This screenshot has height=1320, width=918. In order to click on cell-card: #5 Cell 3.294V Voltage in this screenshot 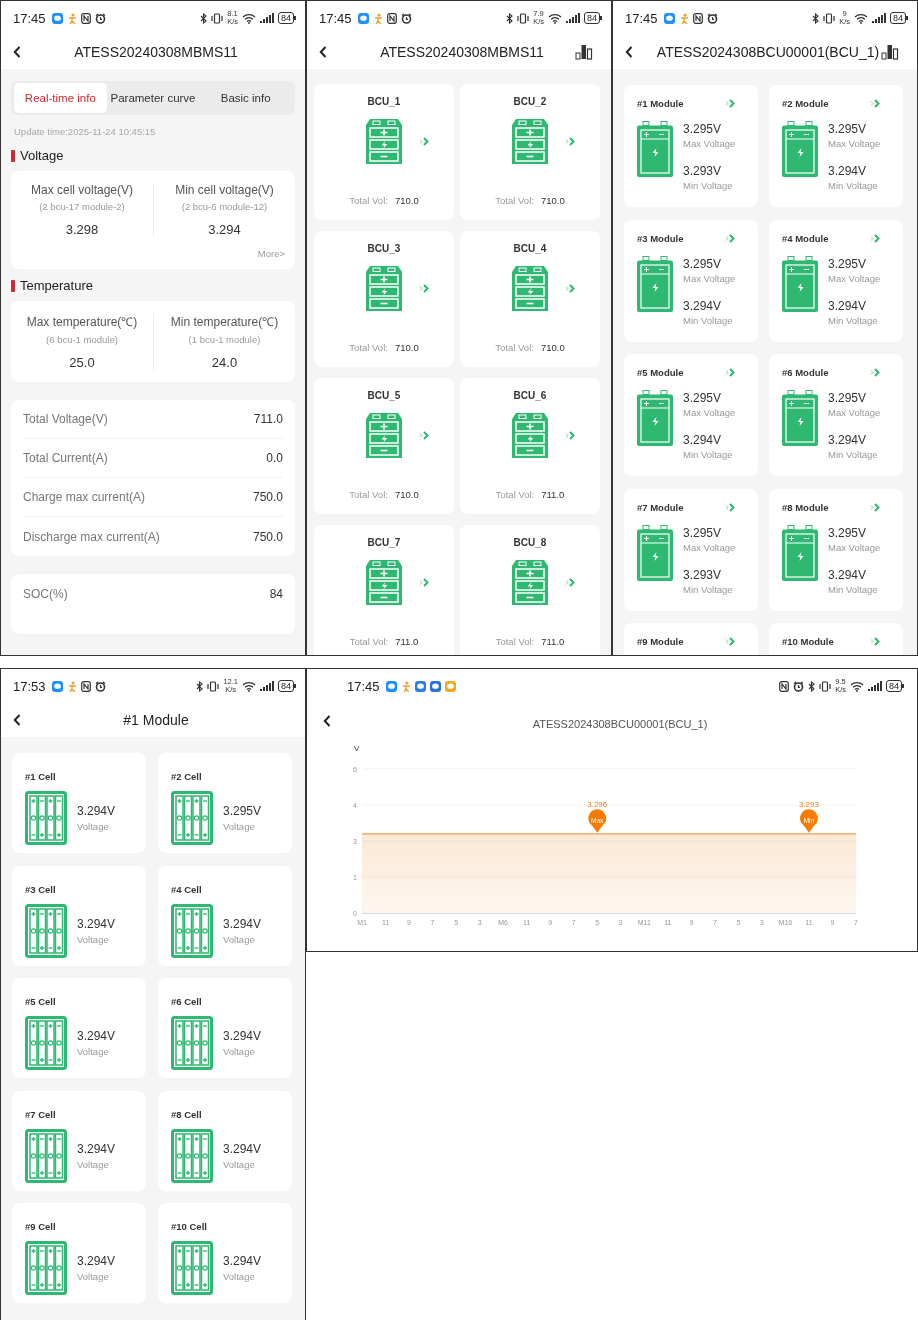, I will do `click(79, 1028)`.